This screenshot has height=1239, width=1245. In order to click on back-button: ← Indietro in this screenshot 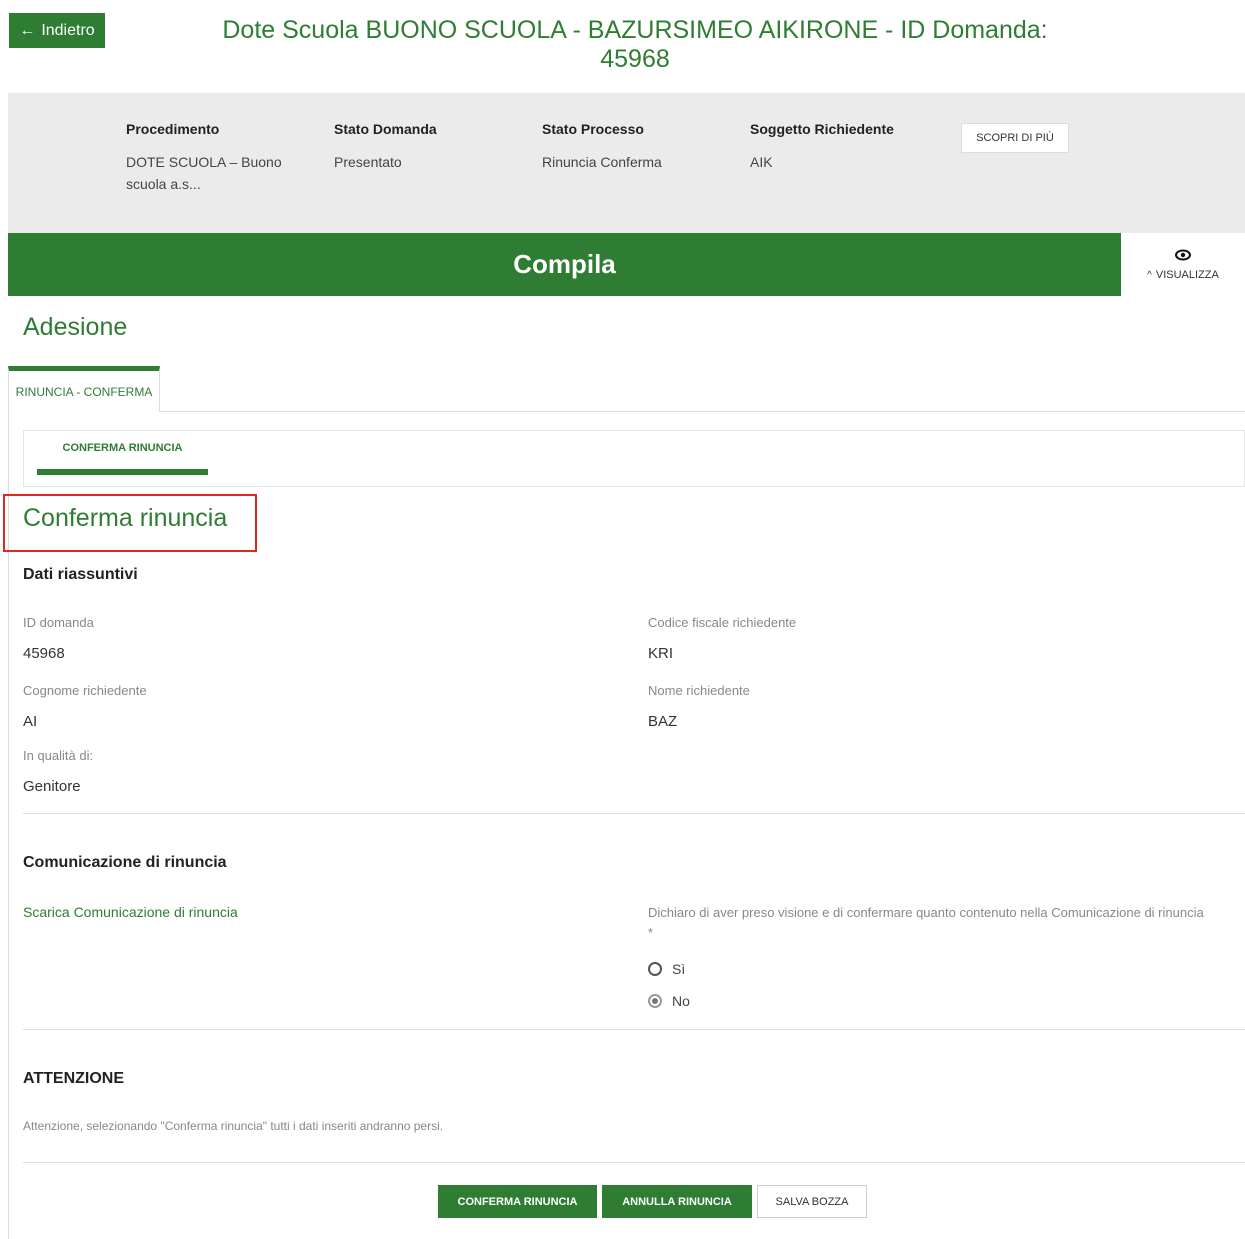, I will do `click(57, 30)`.